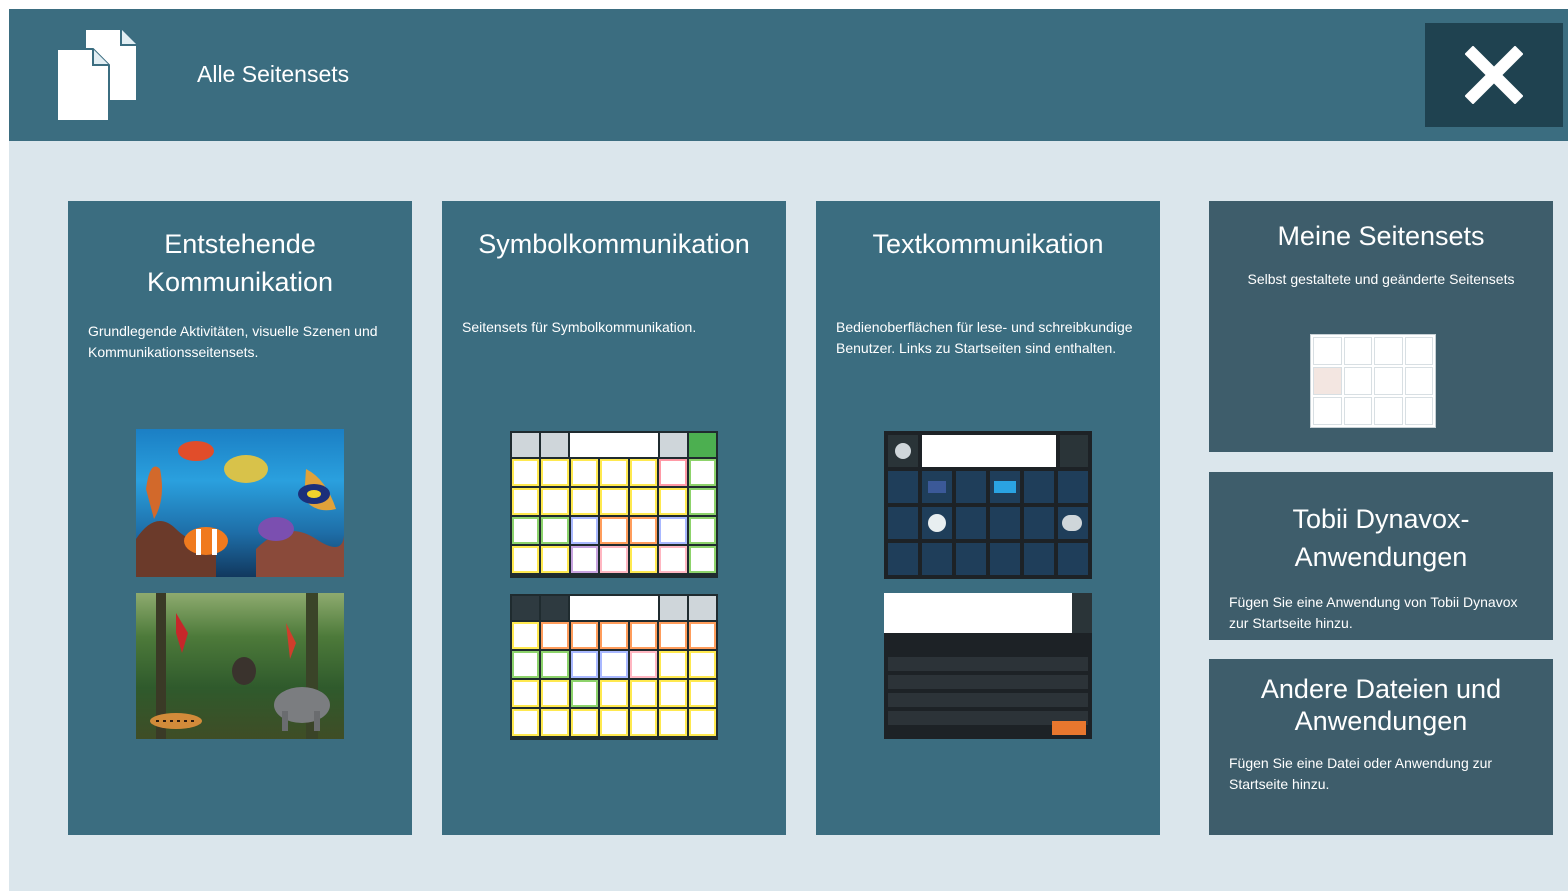  I want to click on card-description: Seitensets für Symbolkommunikation., so click(579, 327).